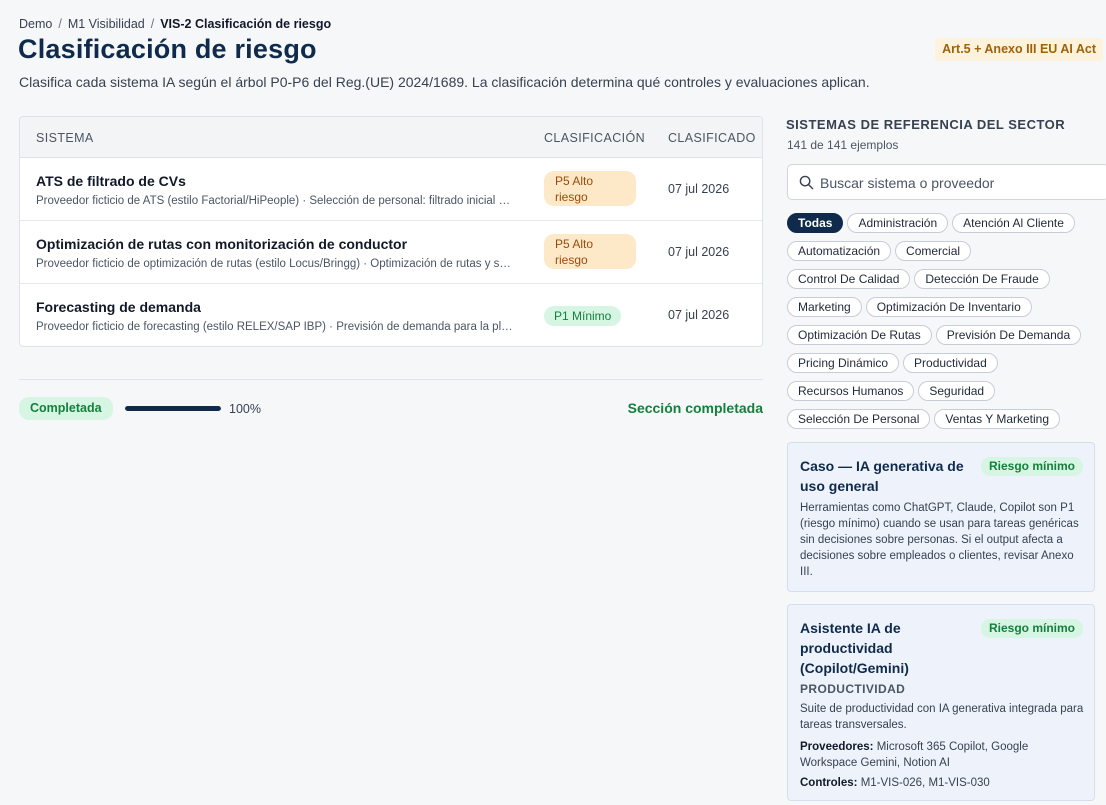 This screenshot has width=1106, height=805. What do you see at coordinates (583, 316) in the screenshot?
I see `classification-badge-low: P1 Mínimo` at bounding box center [583, 316].